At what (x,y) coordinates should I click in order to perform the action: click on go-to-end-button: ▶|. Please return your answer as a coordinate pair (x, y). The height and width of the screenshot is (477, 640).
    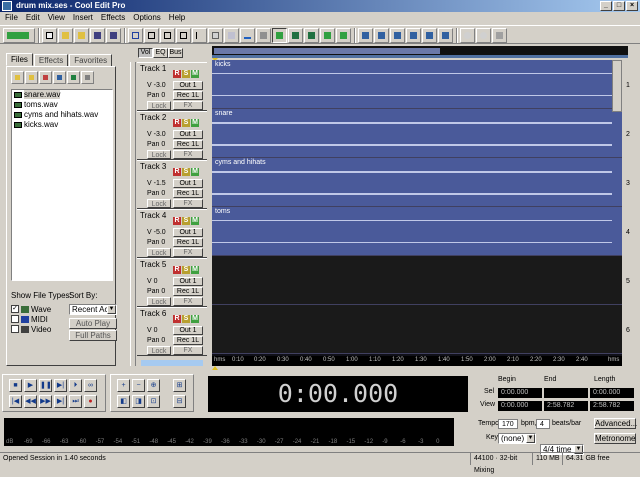
    Looking at the image, I should click on (60, 401).